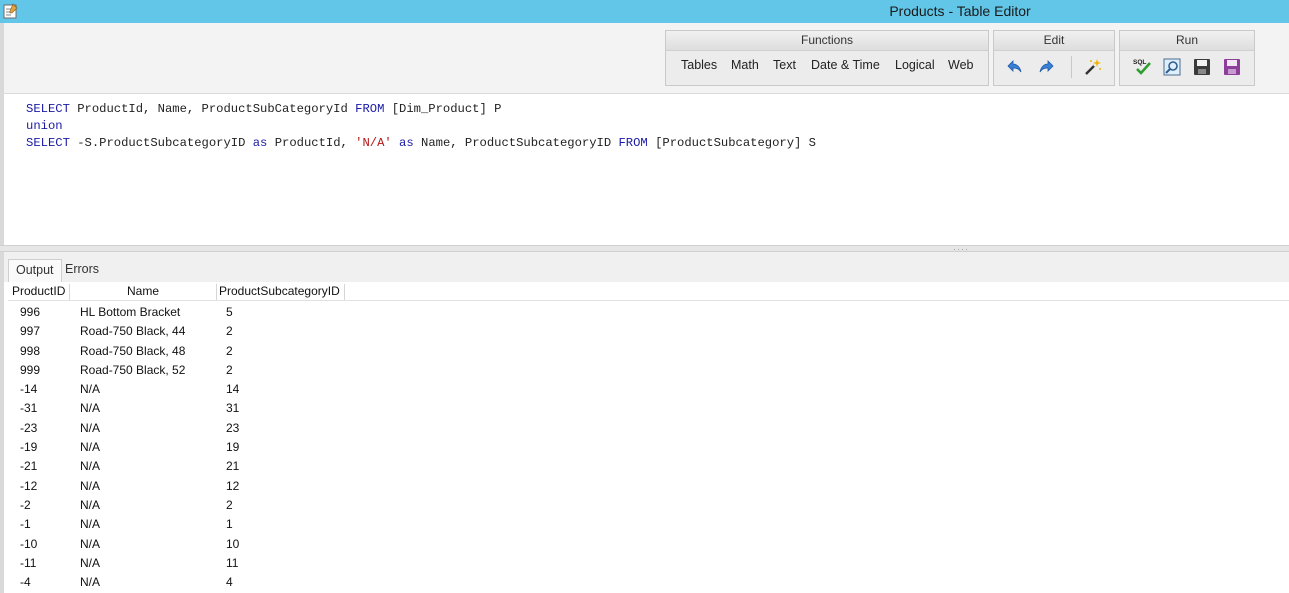 This screenshot has width=1289, height=593. What do you see at coordinates (1015, 67) in the screenshot?
I see `undo-icon` at bounding box center [1015, 67].